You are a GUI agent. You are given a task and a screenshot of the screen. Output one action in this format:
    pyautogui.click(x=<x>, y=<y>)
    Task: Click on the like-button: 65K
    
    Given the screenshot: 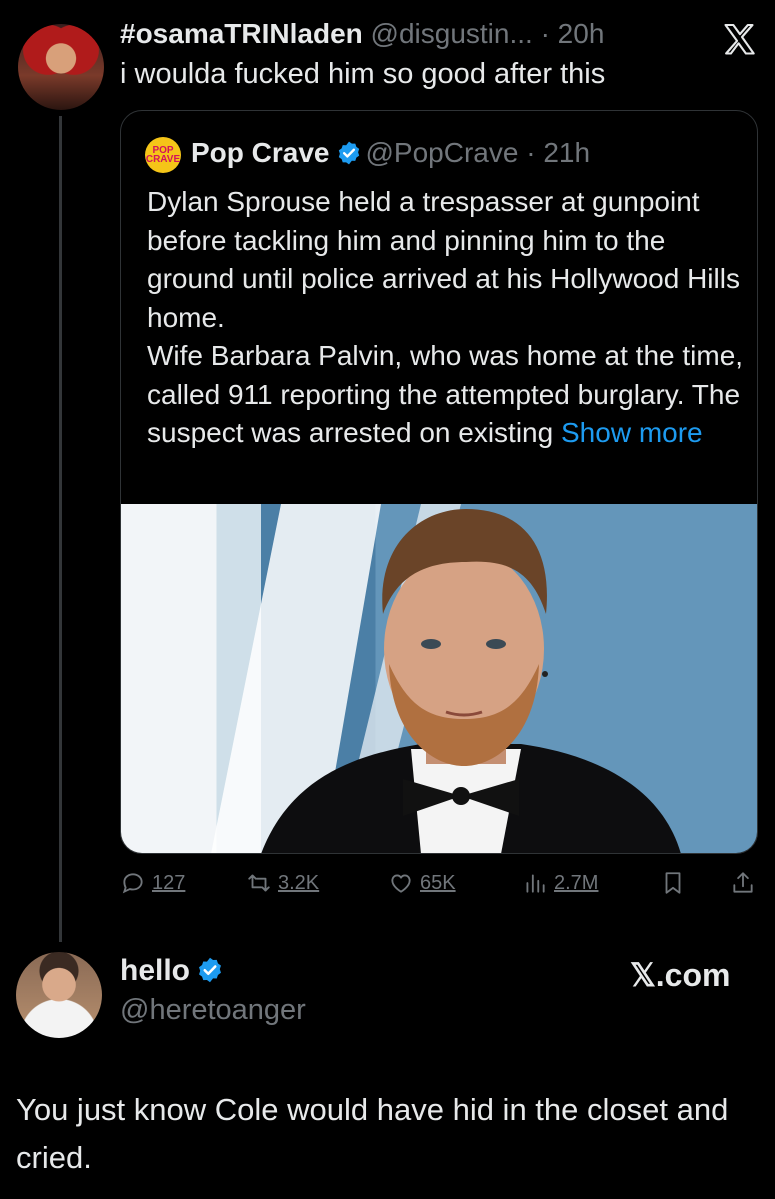 What is the action you would take?
    pyautogui.click(x=422, y=883)
    